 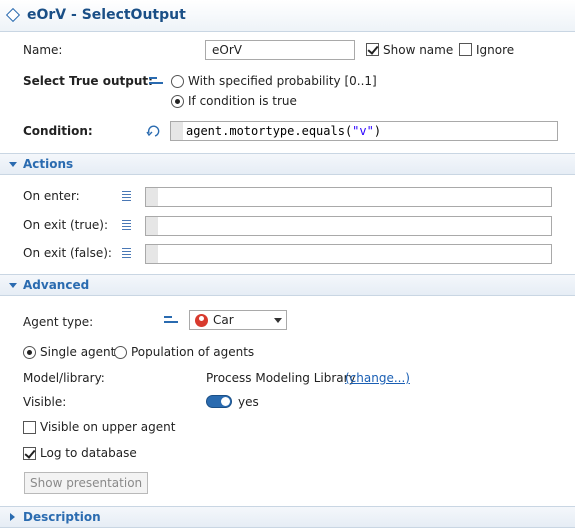 What do you see at coordinates (201, 320) in the screenshot?
I see `car-icon` at bounding box center [201, 320].